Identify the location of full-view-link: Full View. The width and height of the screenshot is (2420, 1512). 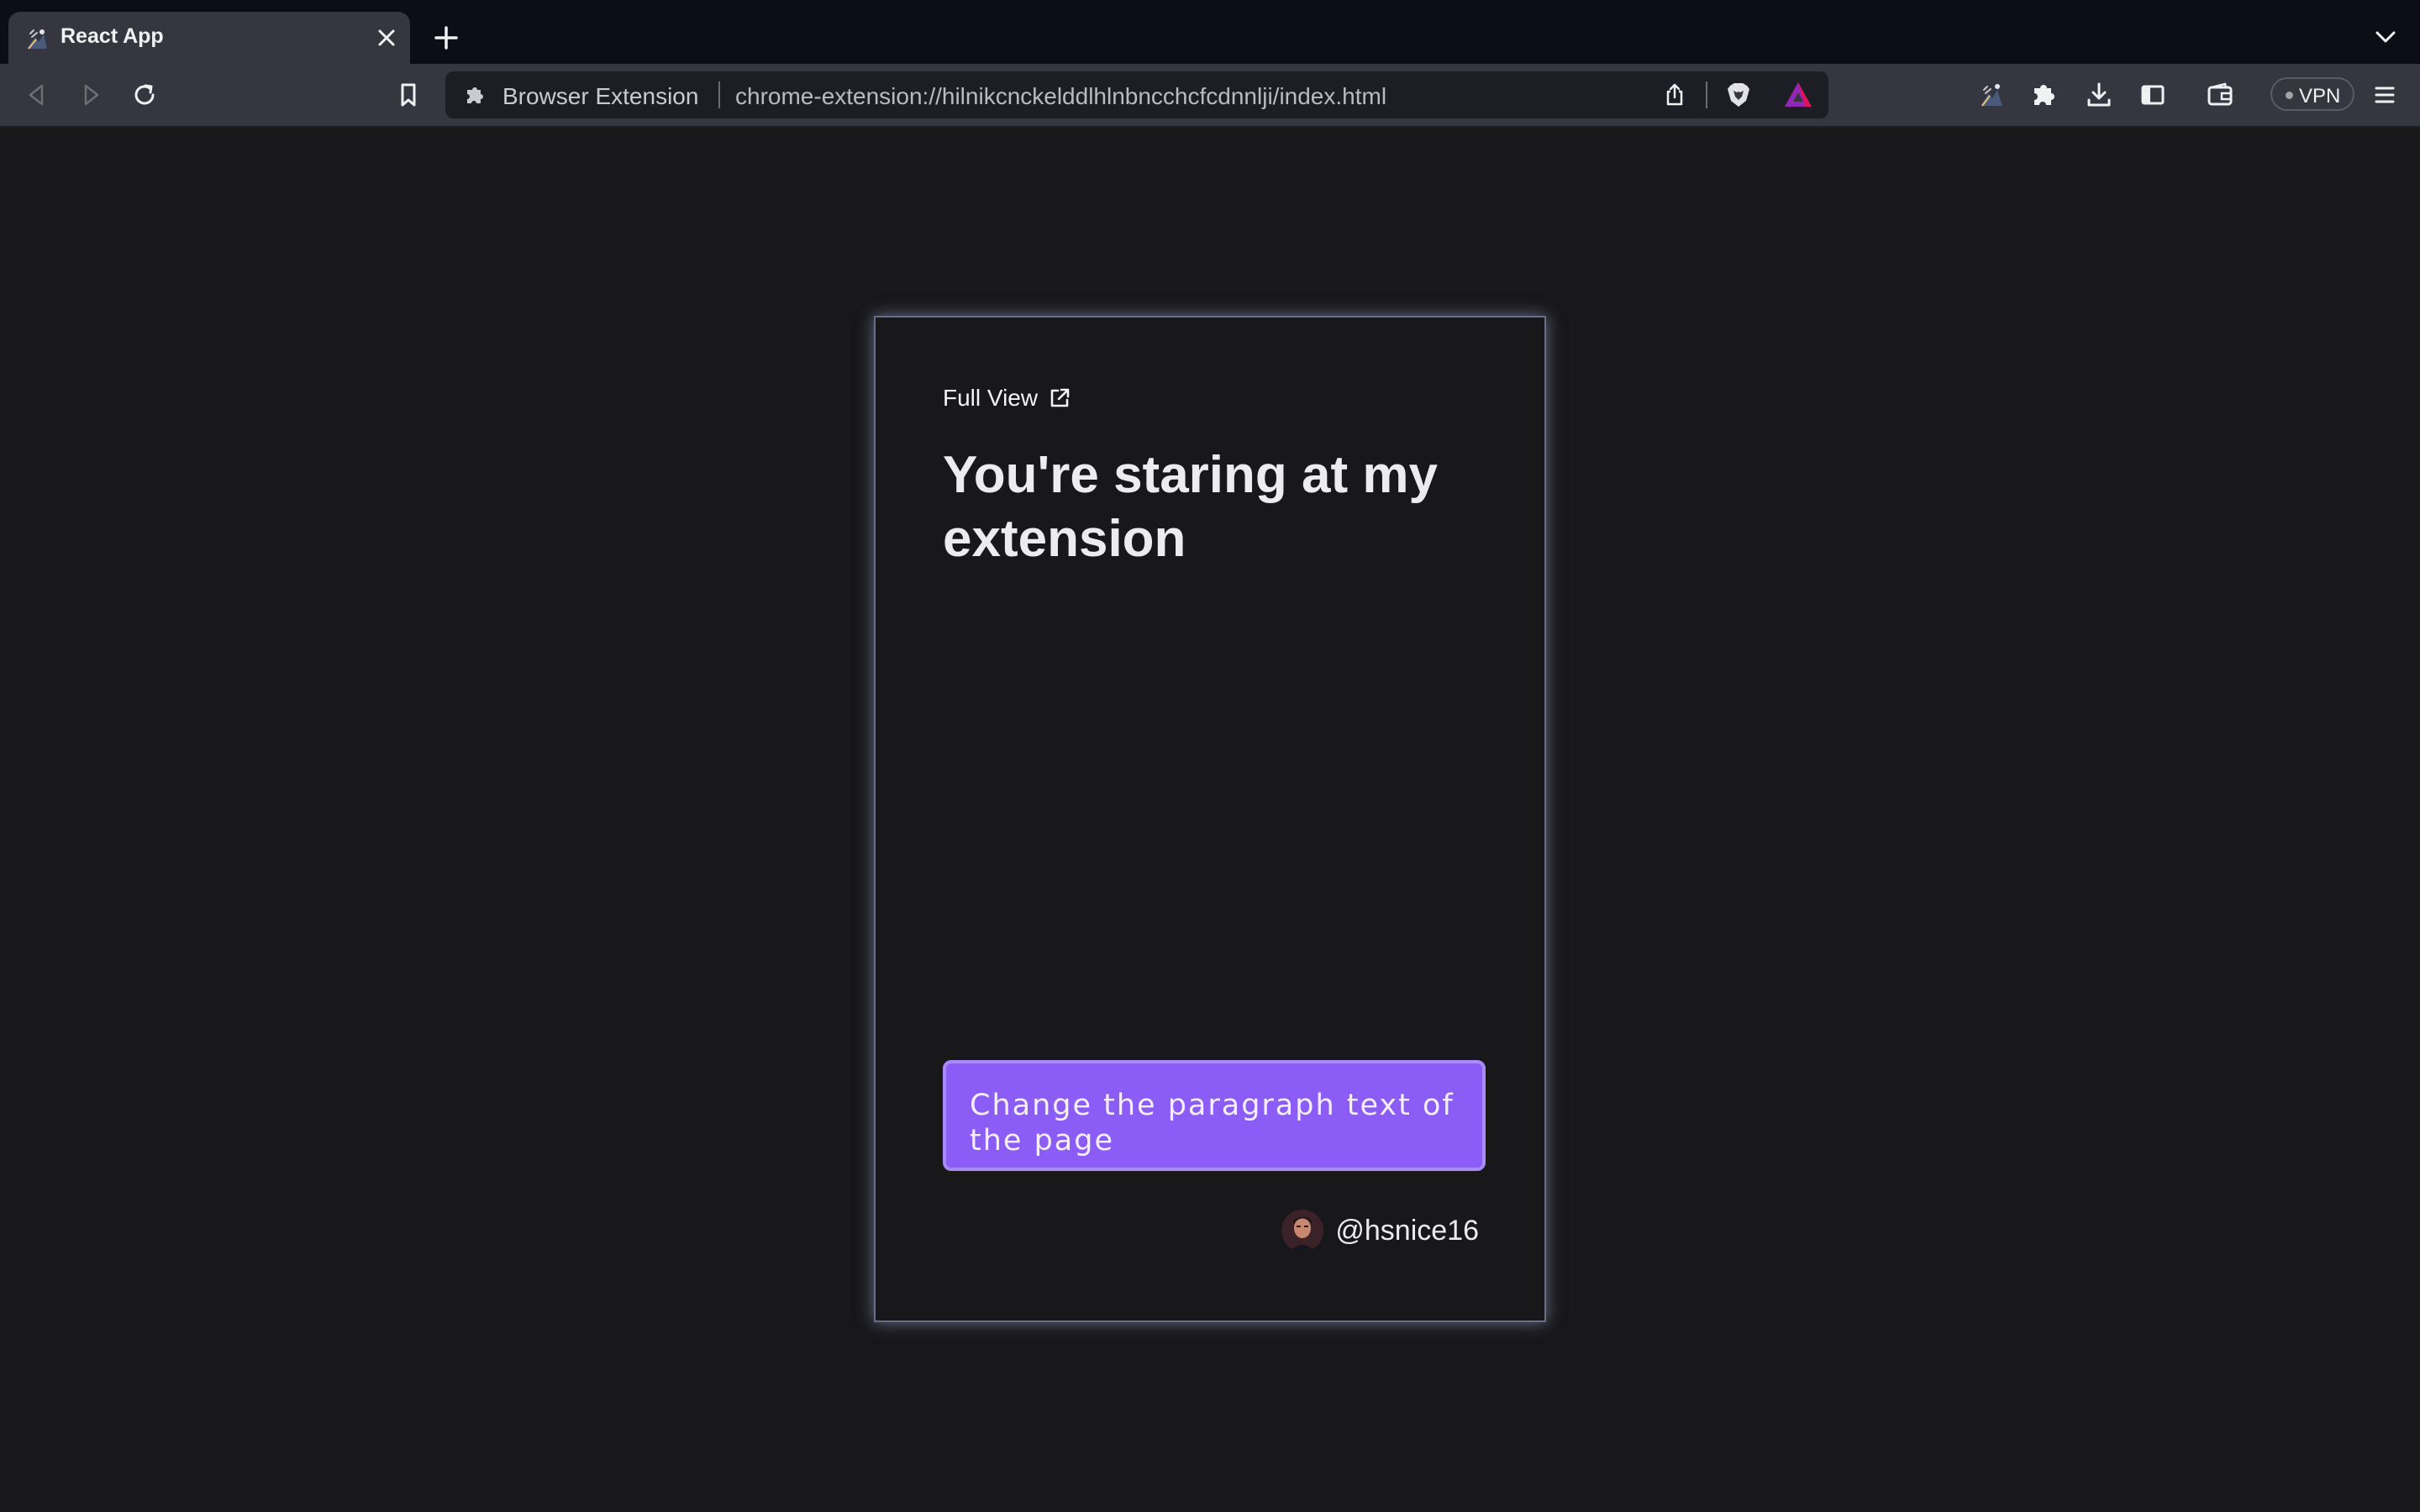
(1007, 398).